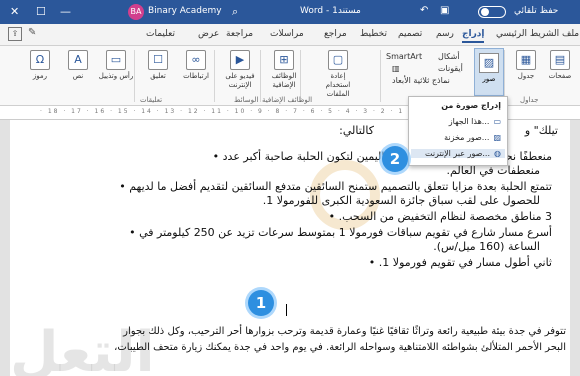 The image size is (580, 376). What do you see at coordinates (489, 79) in the screenshot?
I see `pictures-label: صور` at bounding box center [489, 79].